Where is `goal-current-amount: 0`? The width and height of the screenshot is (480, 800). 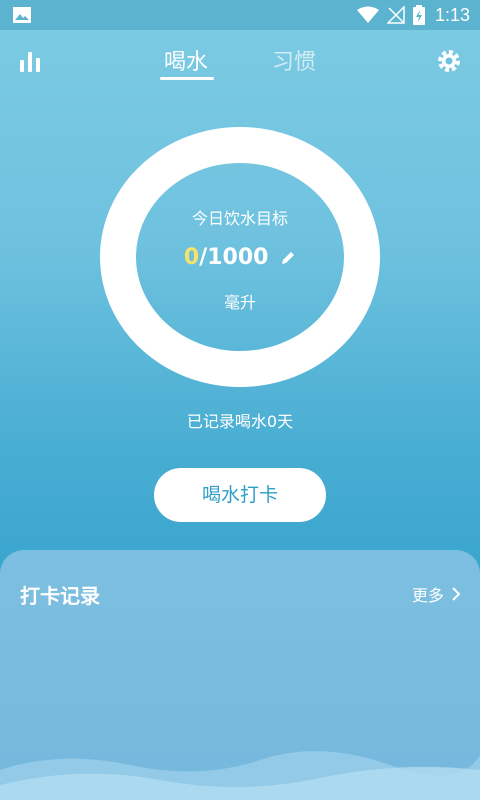
goal-current-amount: 0 is located at coordinates (191, 257).